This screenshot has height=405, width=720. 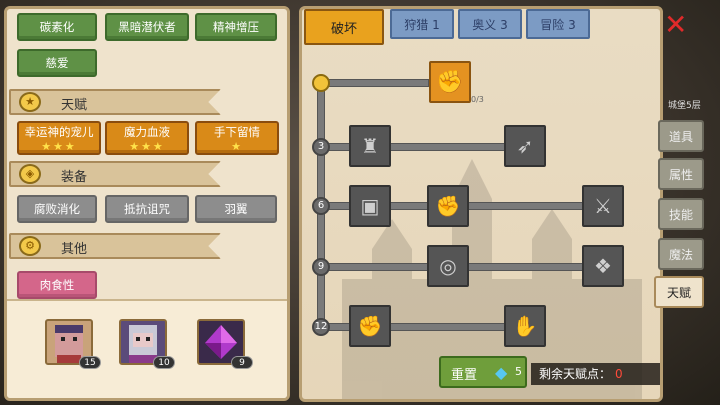 What do you see at coordinates (236, 27) in the screenshot?
I see `trait-chip: 精神增压` at bounding box center [236, 27].